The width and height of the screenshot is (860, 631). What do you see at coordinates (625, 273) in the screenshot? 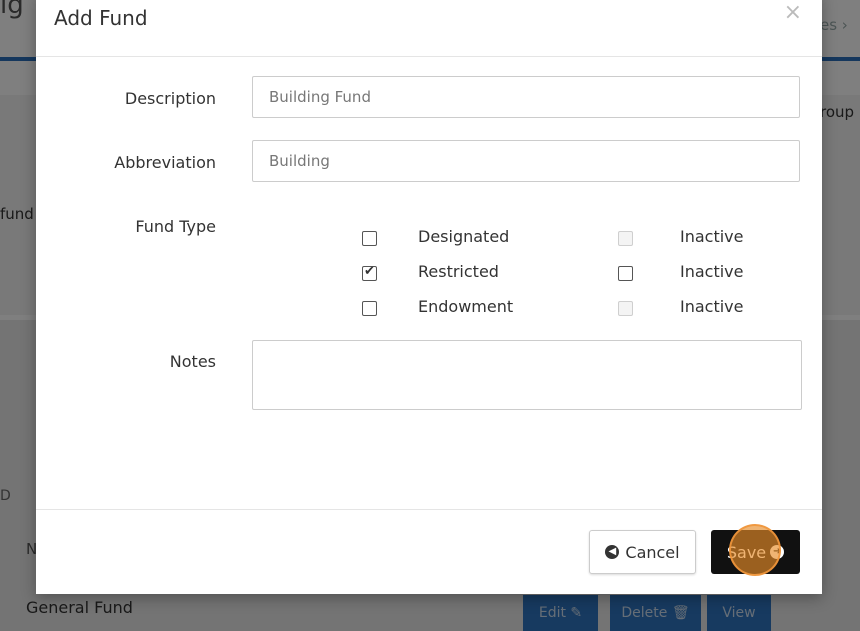
I see `restricted-inactive-checkbox` at bounding box center [625, 273].